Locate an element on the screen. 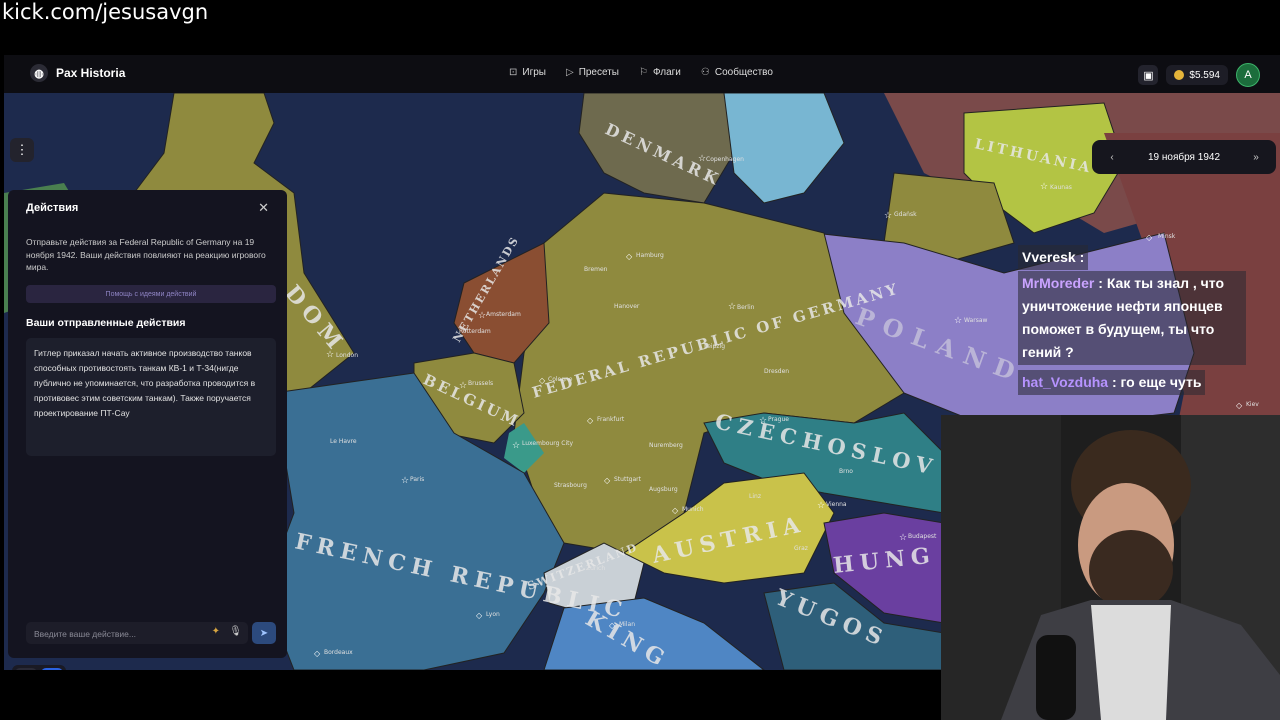  chat-message: Vveresk : is located at coordinates (1053, 257).